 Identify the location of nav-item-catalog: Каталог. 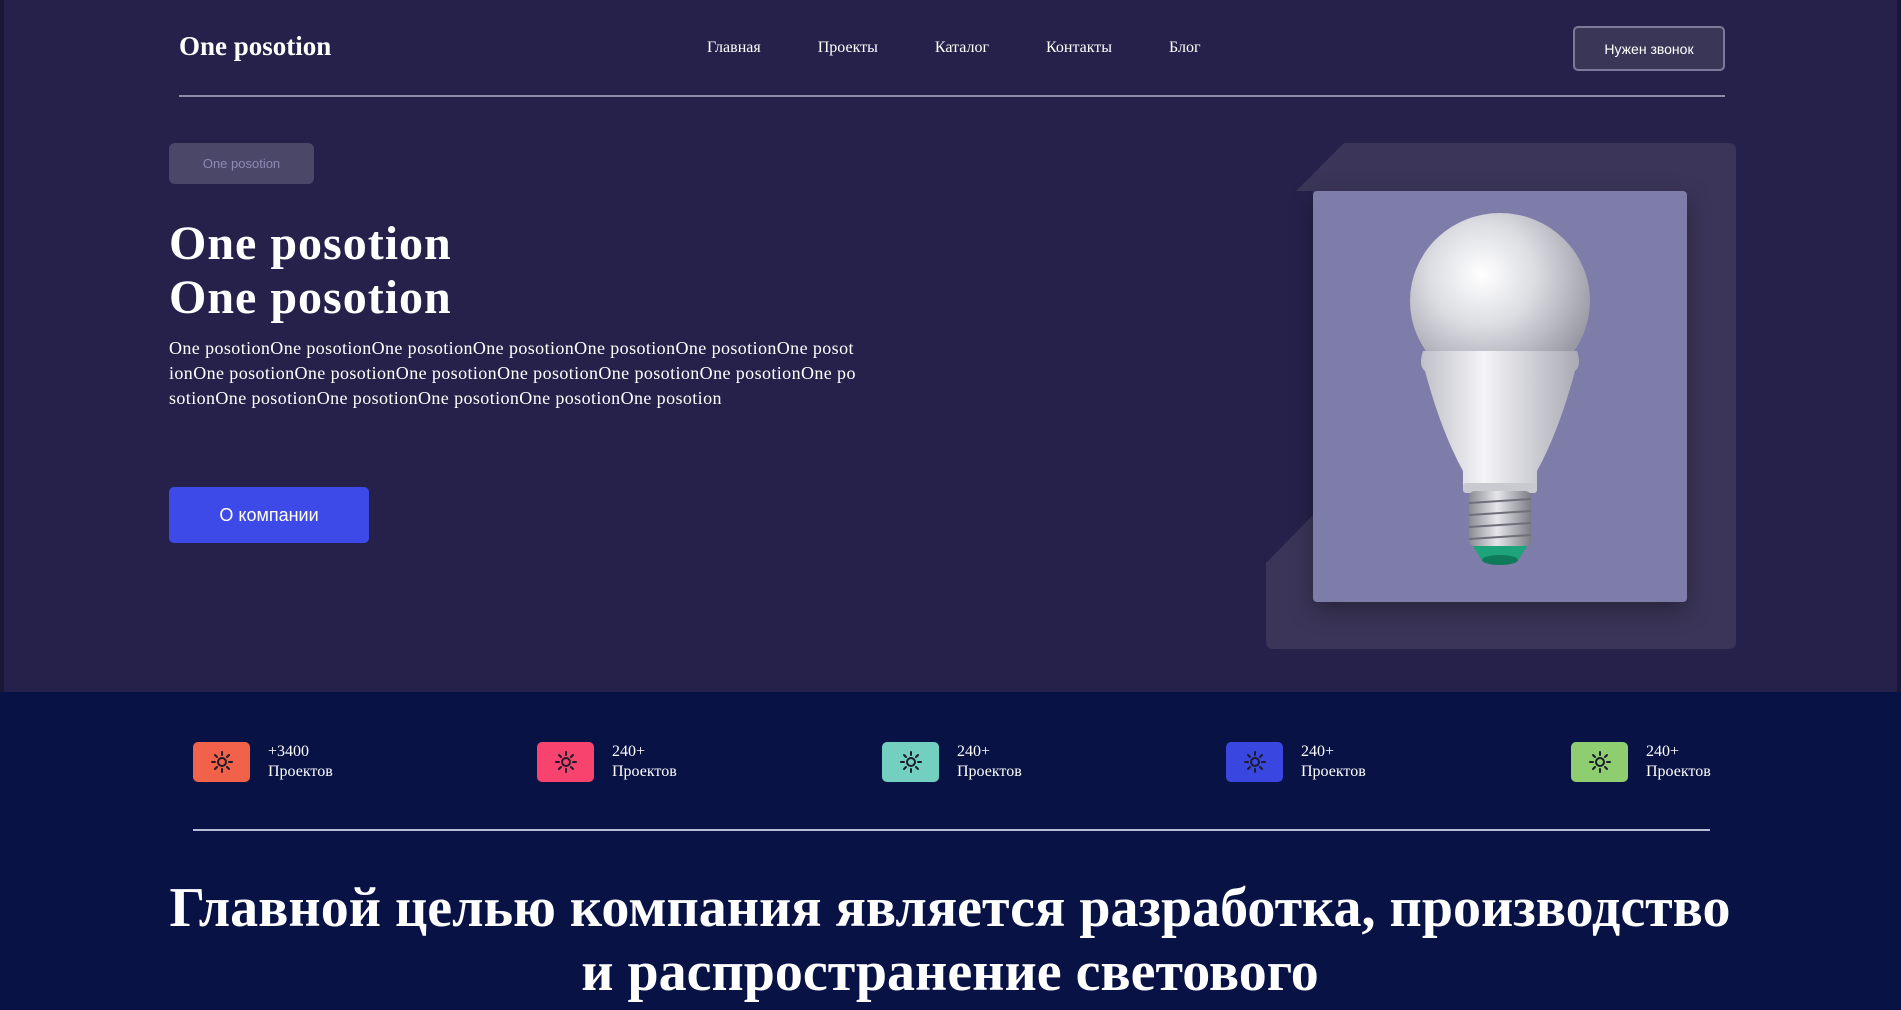
(962, 48).